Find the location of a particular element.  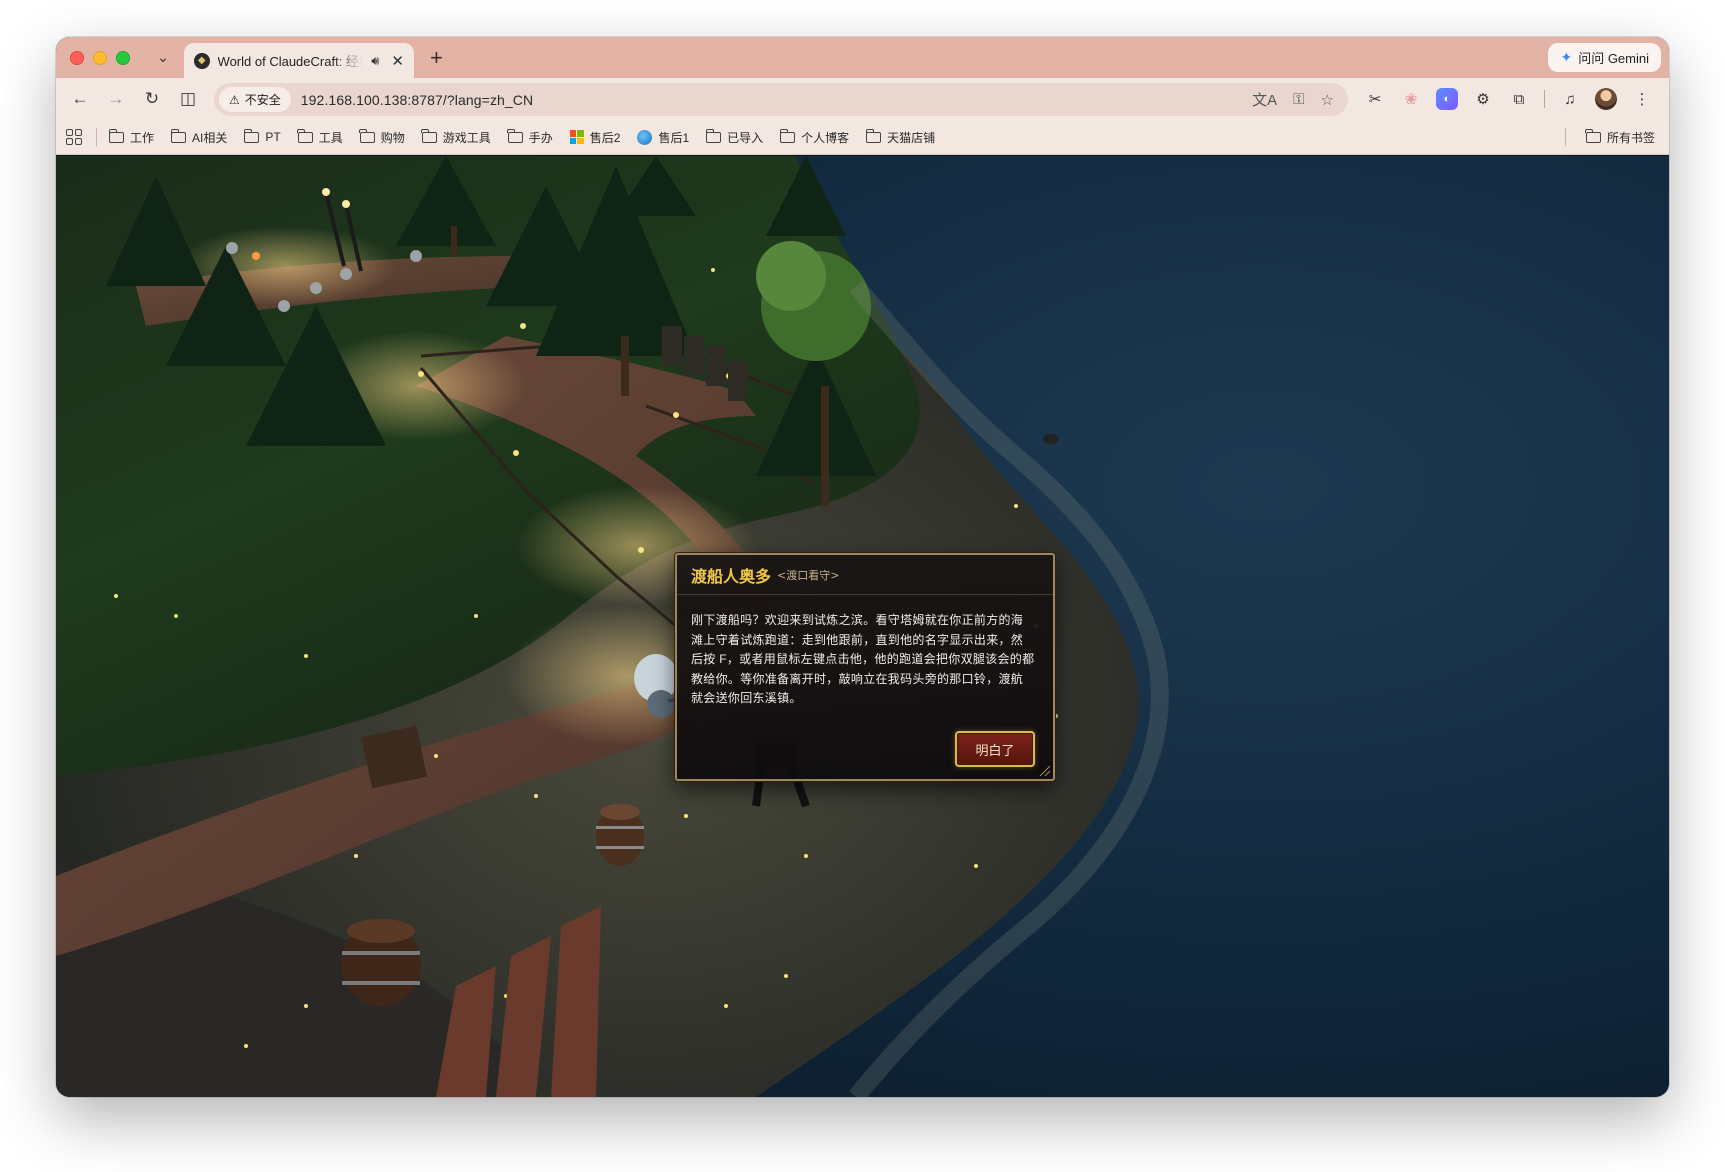

bookmark-label: 工作 is located at coordinates (142, 137).